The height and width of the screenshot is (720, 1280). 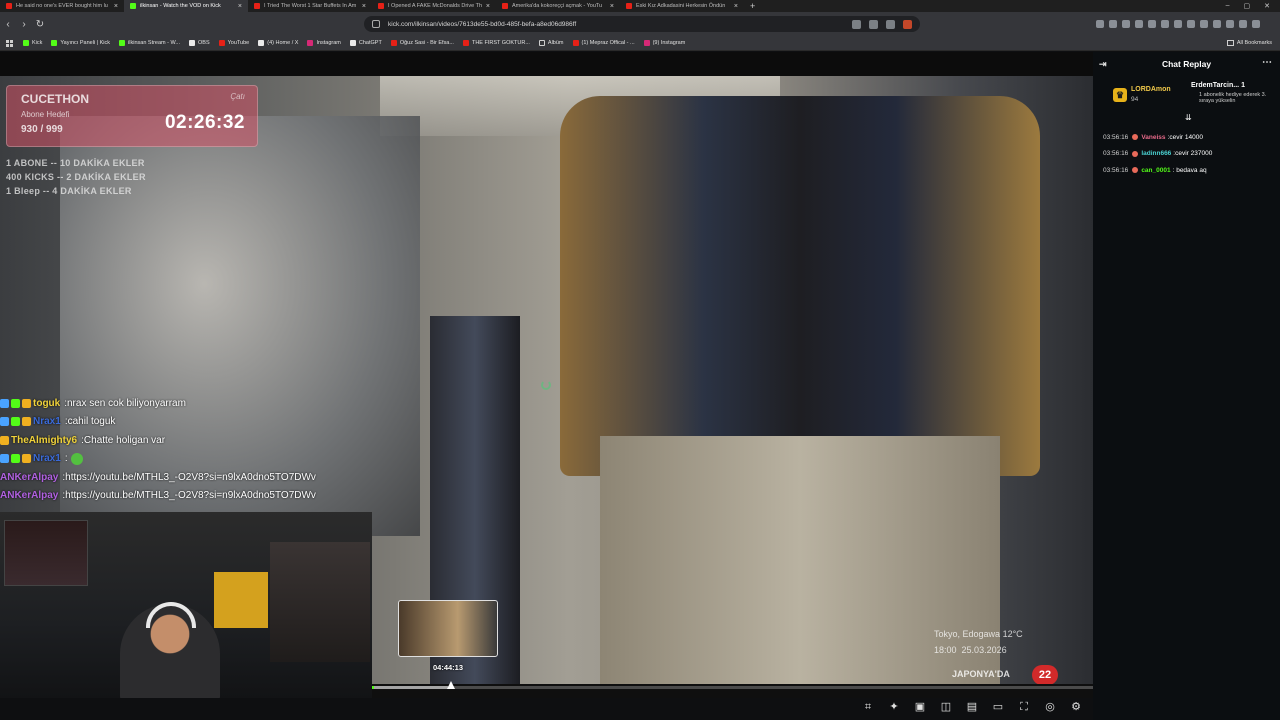 I want to click on miniplayer-icon: ◫, so click(x=946, y=707).